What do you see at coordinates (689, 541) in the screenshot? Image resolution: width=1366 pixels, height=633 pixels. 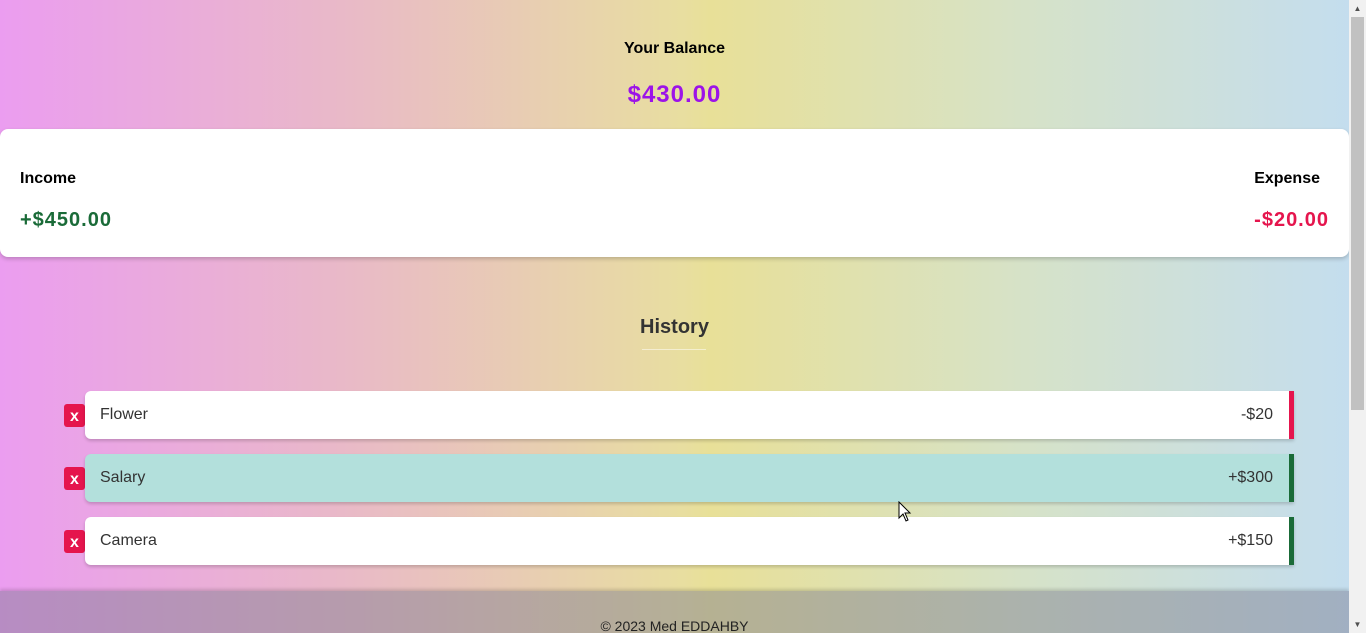 I see `transaction-row: Camera +$150` at bounding box center [689, 541].